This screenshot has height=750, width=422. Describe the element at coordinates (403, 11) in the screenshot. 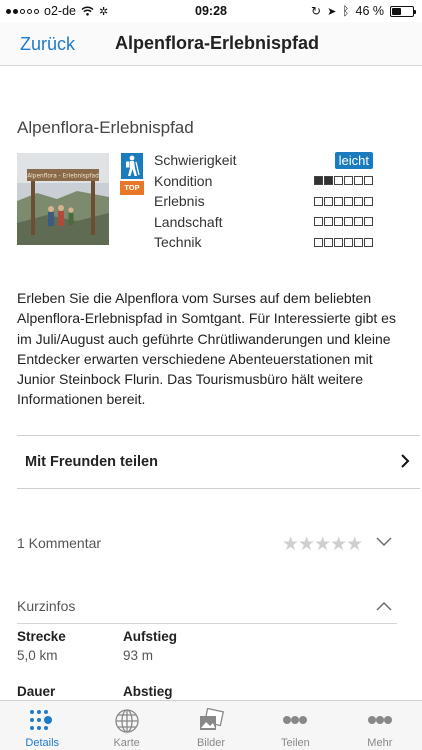

I see `battery-icon` at that location.